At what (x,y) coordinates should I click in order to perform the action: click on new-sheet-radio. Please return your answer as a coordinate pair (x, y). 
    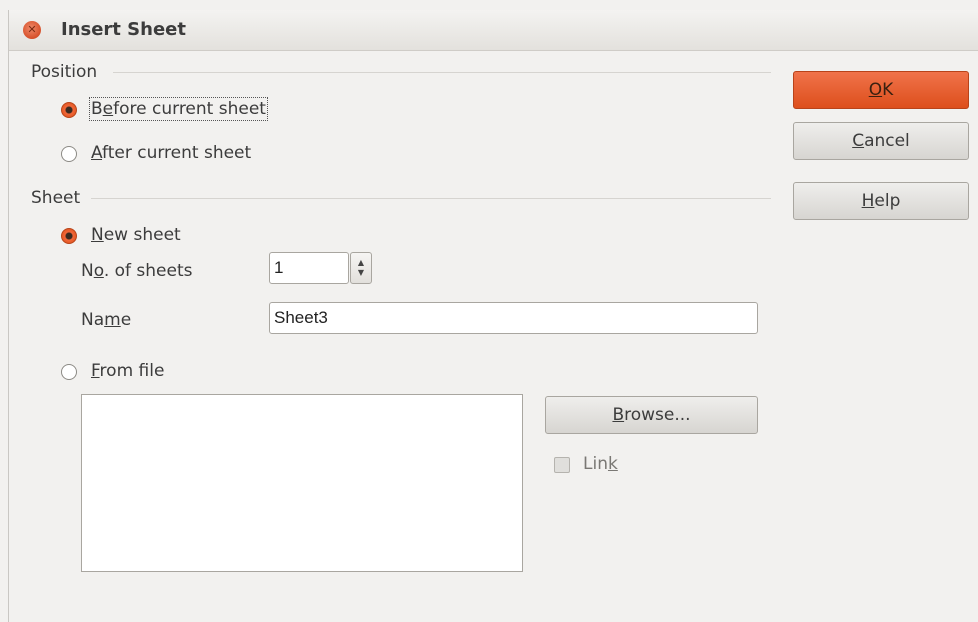
    Looking at the image, I should click on (69, 236).